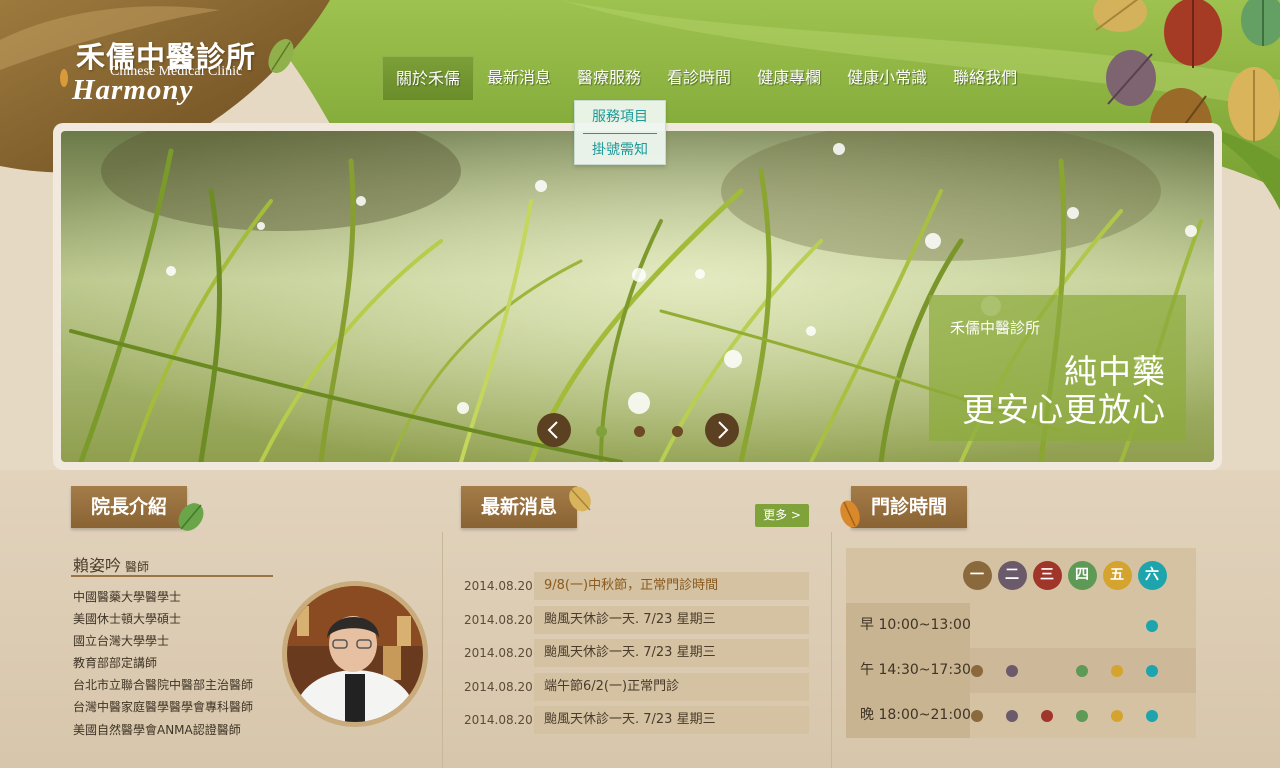 The height and width of the screenshot is (768, 1280). I want to click on credential-item: 台北市立聯合醫院中醫部主治醫師, so click(163, 685).